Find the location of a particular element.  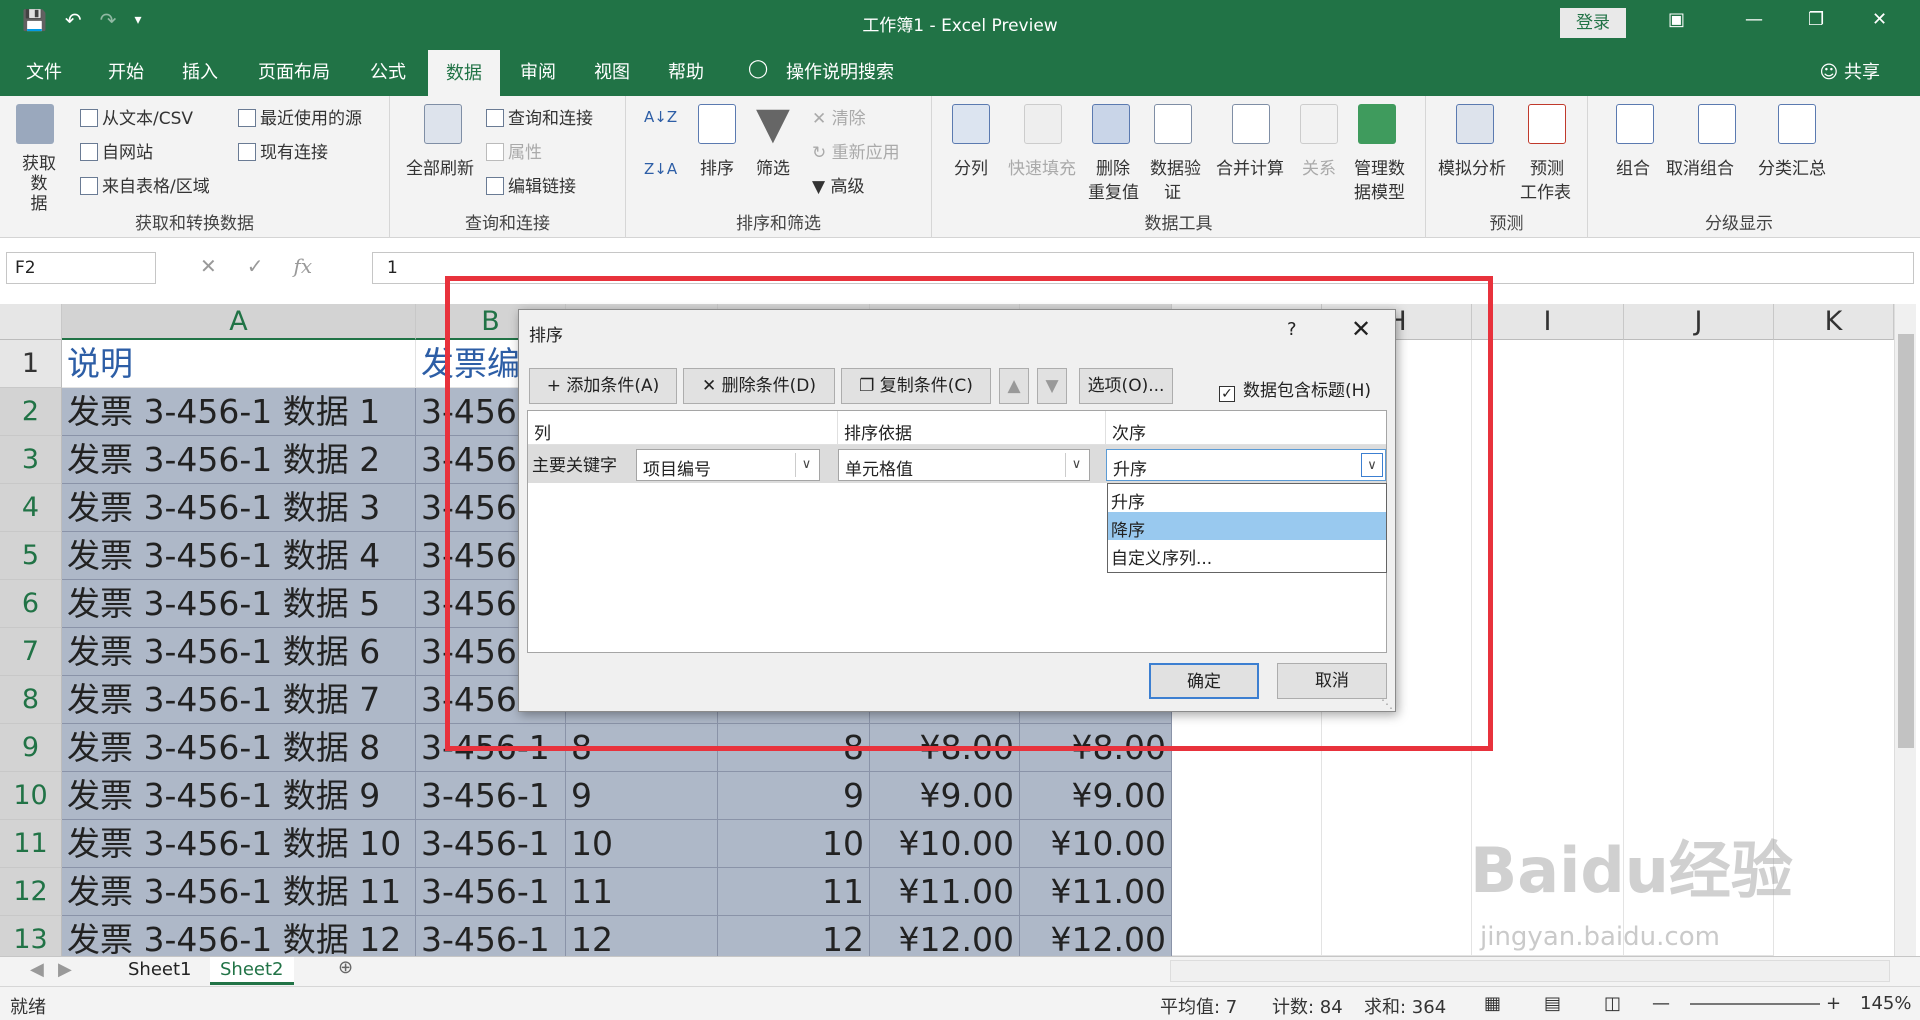

cancel-button: 取消 is located at coordinates (1332, 681).